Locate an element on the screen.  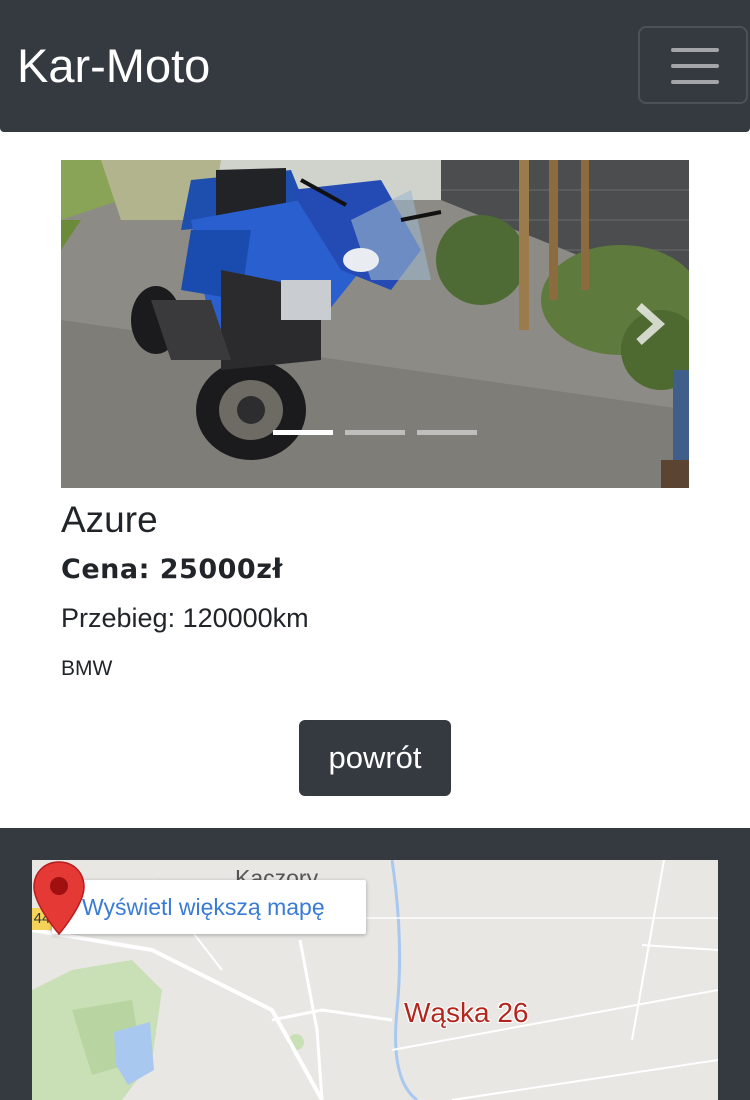
listing-mileage: Przebieg: 120000km is located at coordinates (185, 618).